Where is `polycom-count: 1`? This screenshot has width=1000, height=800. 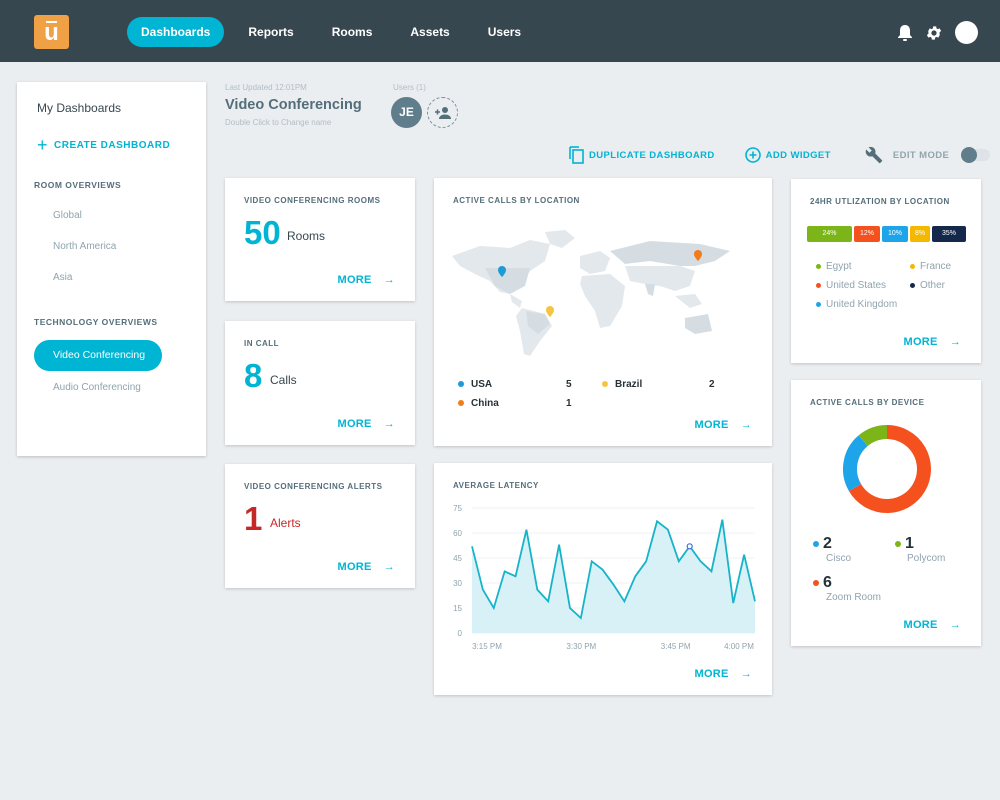 polycom-count: 1 is located at coordinates (904, 544).